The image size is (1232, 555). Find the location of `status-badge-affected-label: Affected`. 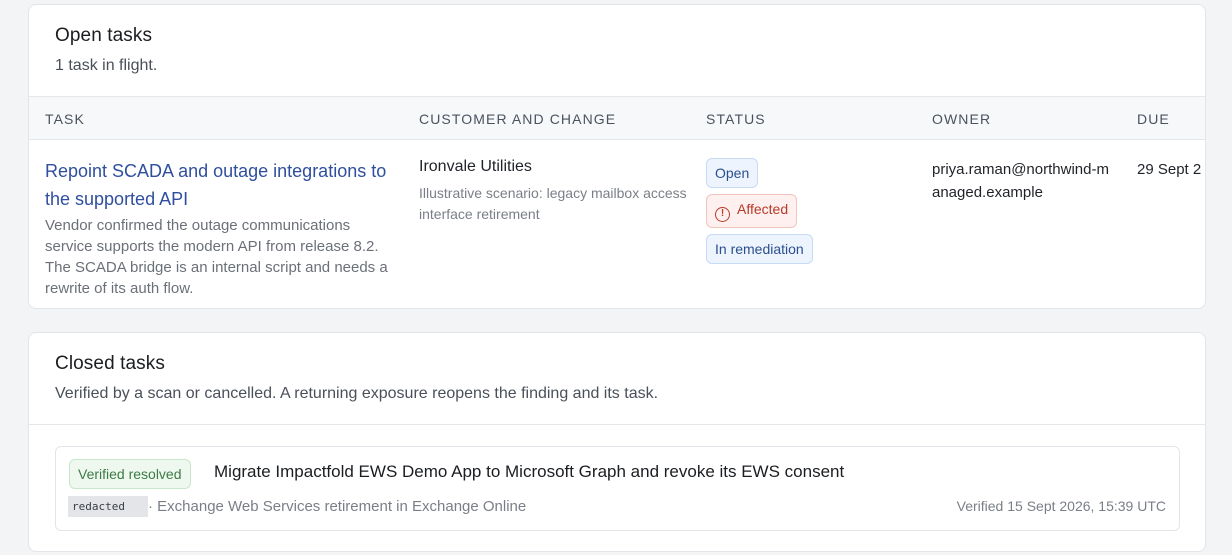

status-badge-affected-label: Affected is located at coordinates (763, 209).